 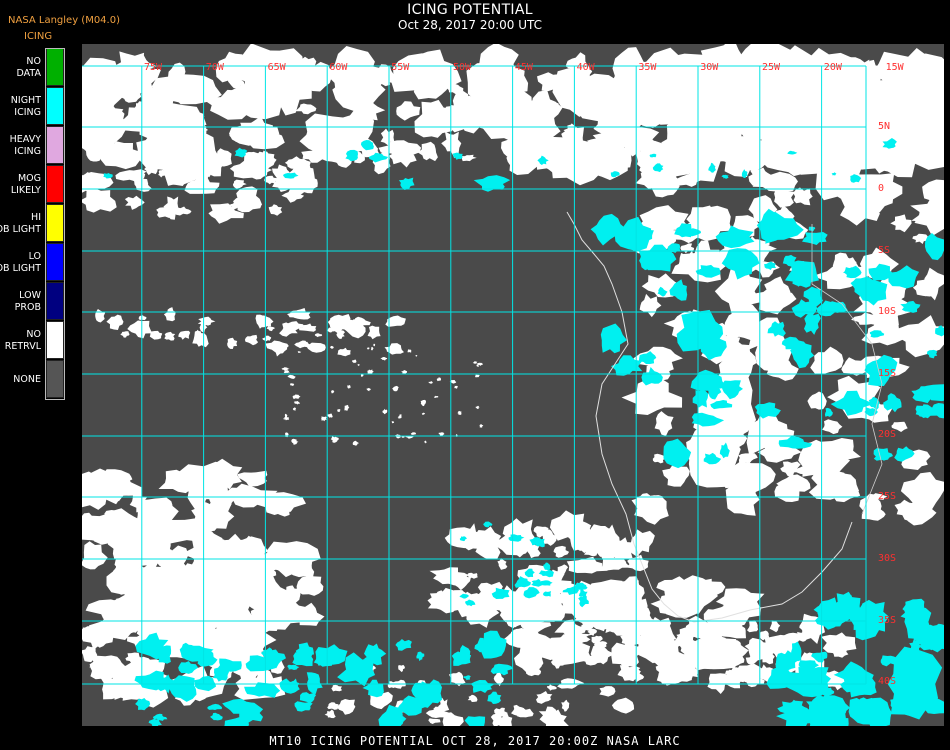 What do you see at coordinates (38, 36) in the screenshot?
I see `header-product: ICING` at bounding box center [38, 36].